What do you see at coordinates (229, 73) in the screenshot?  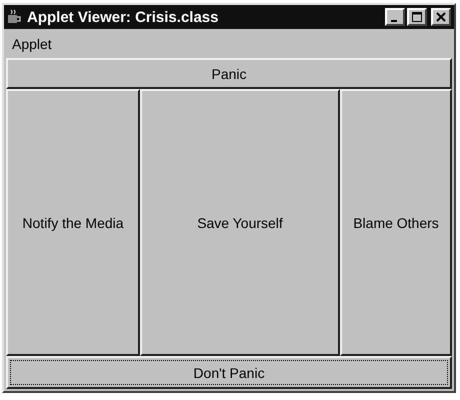 I see `button: Panic` at bounding box center [229, 73].